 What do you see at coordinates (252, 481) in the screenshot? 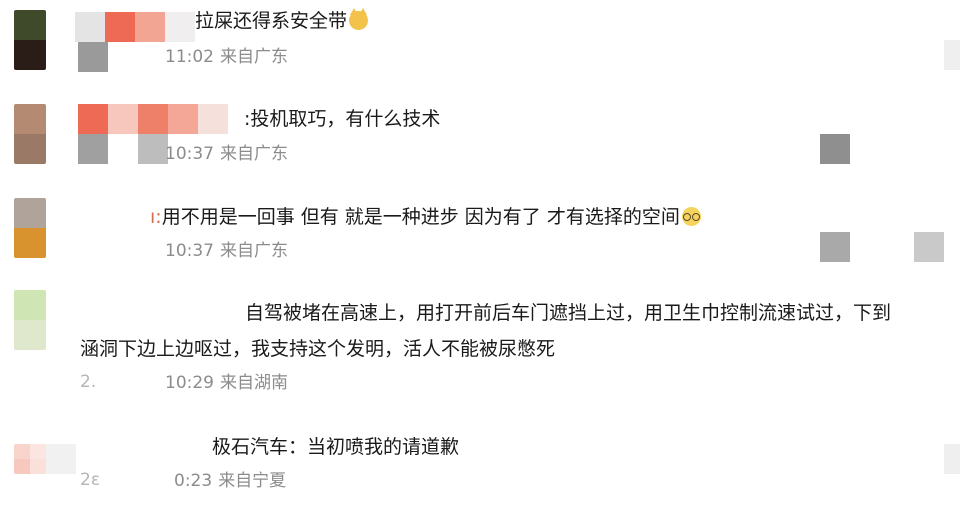
I see `comment-location: 来自宁夏` at bounding box center [252, 481].